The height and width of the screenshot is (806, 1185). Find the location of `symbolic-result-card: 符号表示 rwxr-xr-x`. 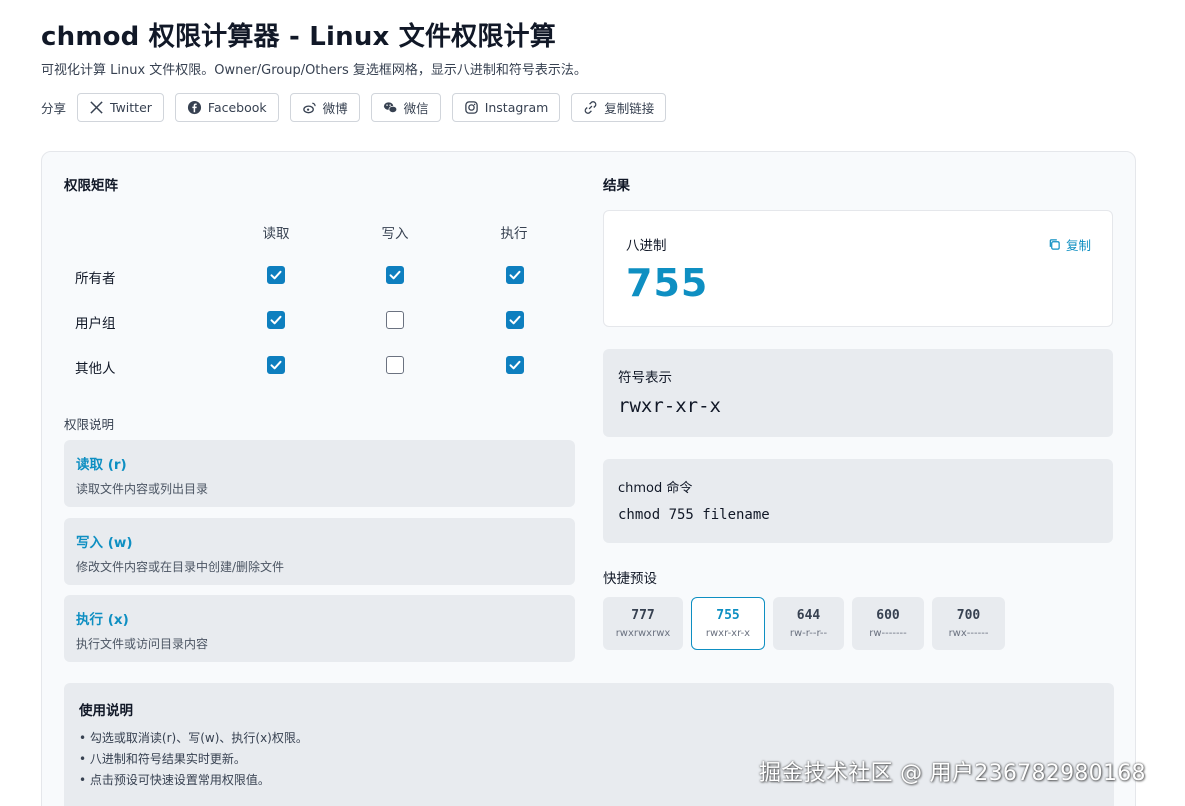

symbolic-result-card: 符号表示 rwxr-xr-x is located at coordinates (858, 393).